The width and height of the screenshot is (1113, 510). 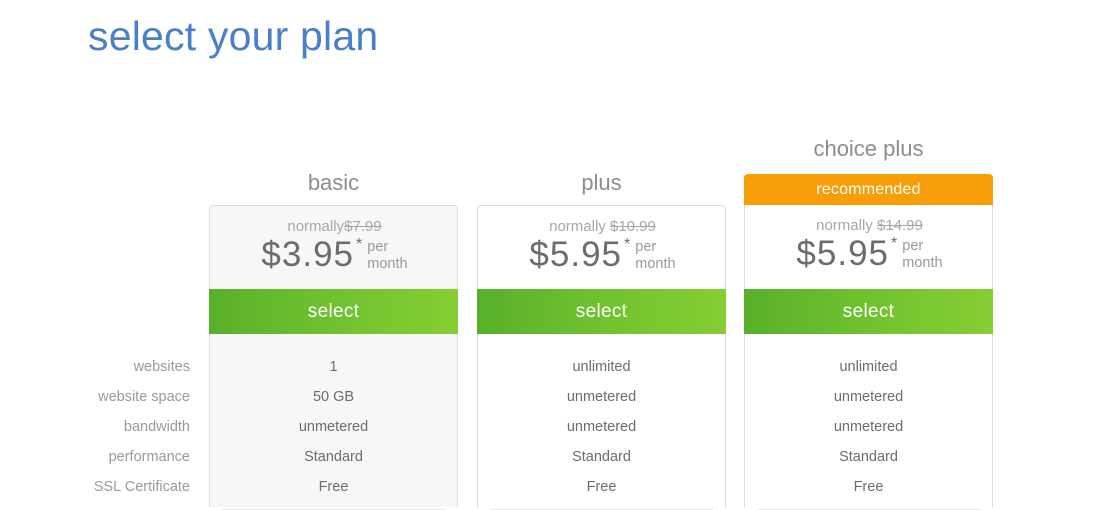 I want to click on select-button-choice-plus: select, so click(x=868, y=311).